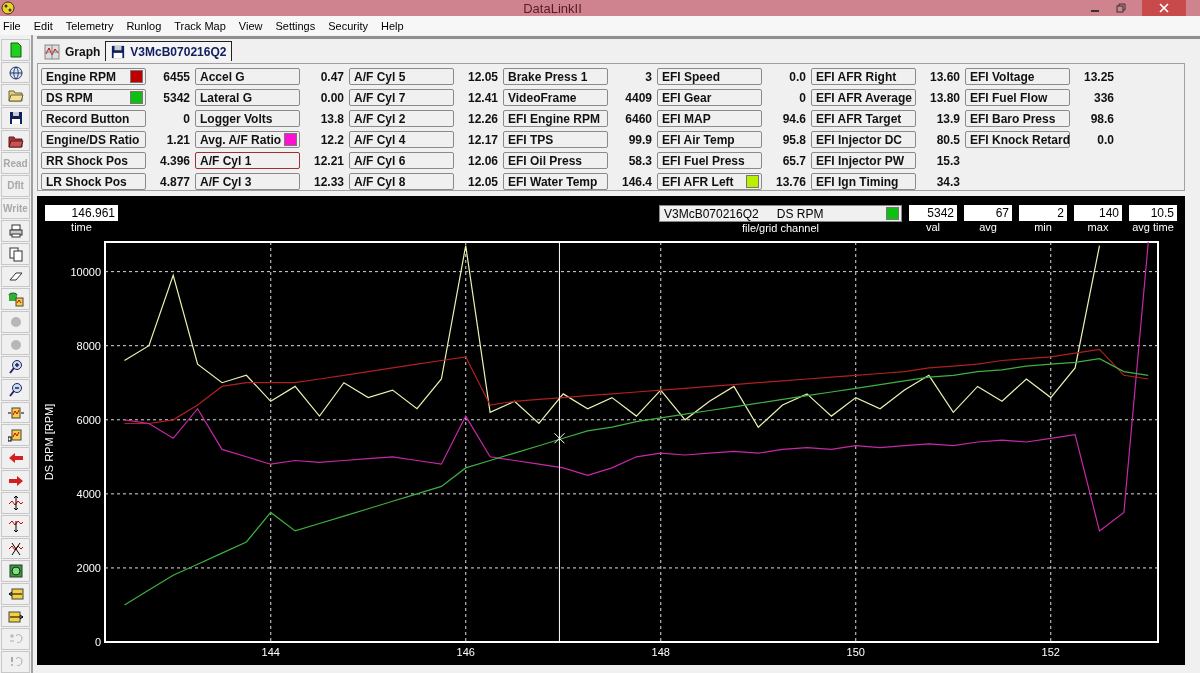 This screenshot has width=1200, height=673. I want to click on channel-button: EFI AFR Right, so click(863, 76).